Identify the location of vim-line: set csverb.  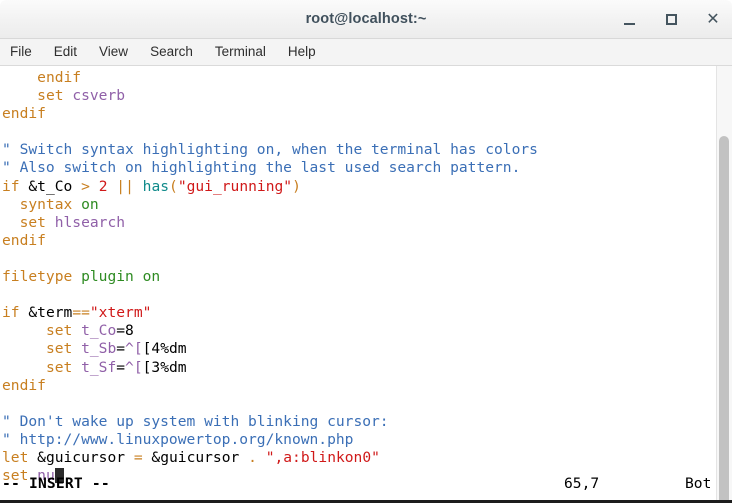
(270, 96).